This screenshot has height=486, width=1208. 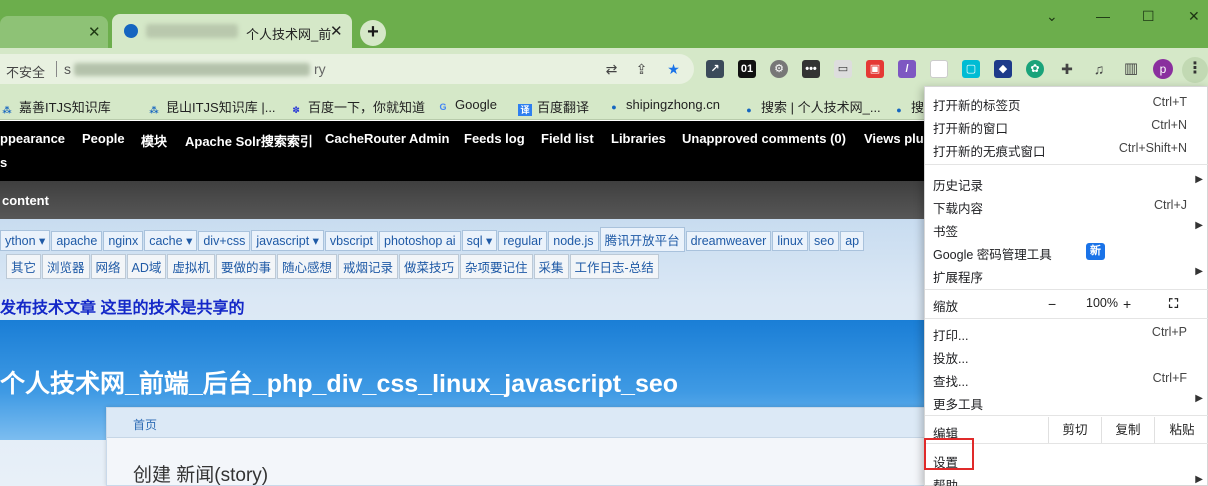 What do you see at coordinates (875, 69) in the screenshot?
I see `extension-cube-icon: ▣` at bounding box center [875, 69].